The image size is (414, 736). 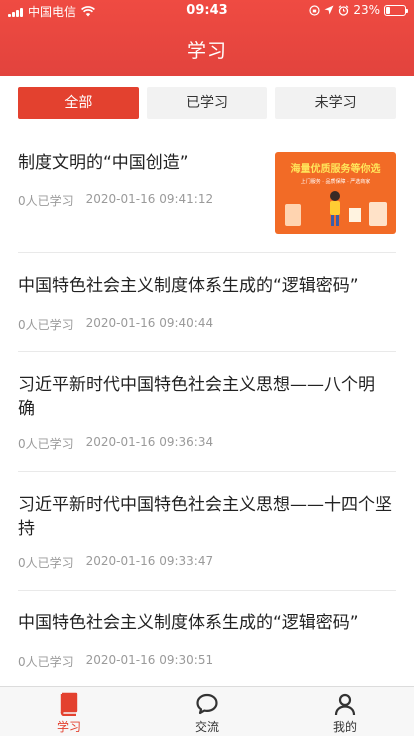 I want to click on location-icon, so click(x=329, y=10).